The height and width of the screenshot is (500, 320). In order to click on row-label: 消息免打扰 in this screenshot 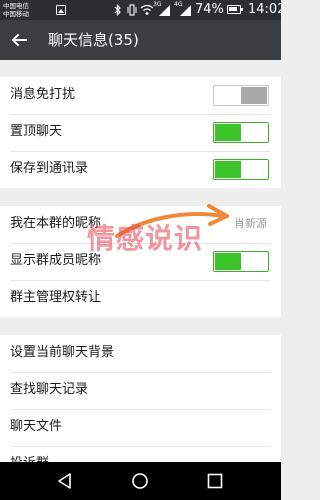, I will do `click(43, 94)`.